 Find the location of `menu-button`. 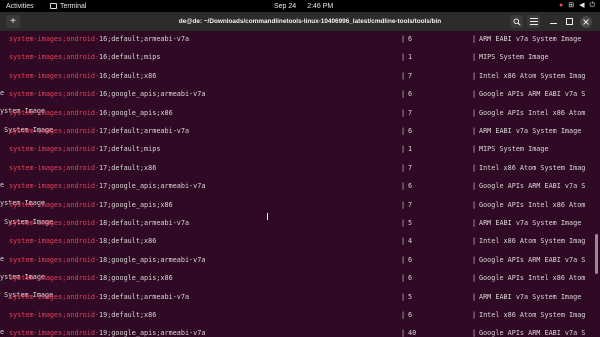

menu-button is located at coordinates (533, 21).